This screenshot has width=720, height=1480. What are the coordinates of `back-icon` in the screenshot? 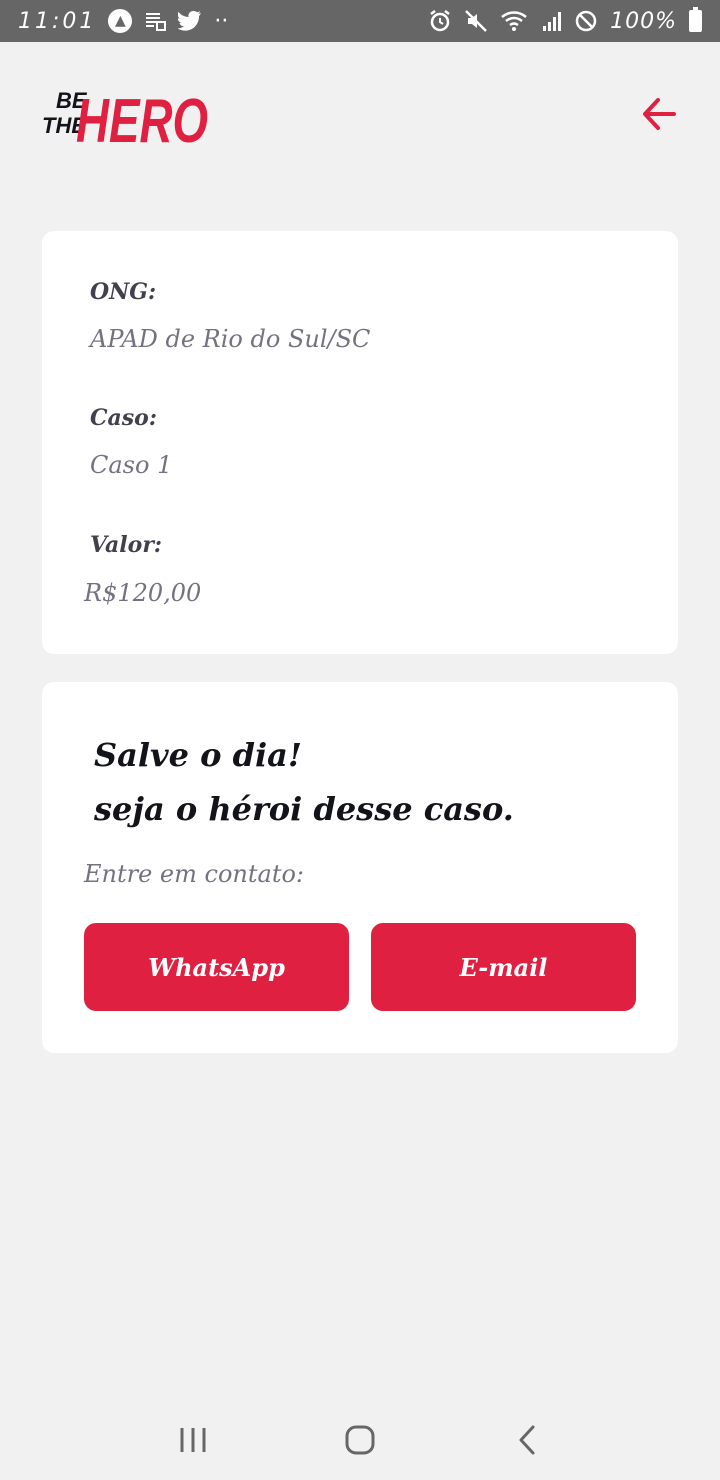 It's located at (527, 1440).